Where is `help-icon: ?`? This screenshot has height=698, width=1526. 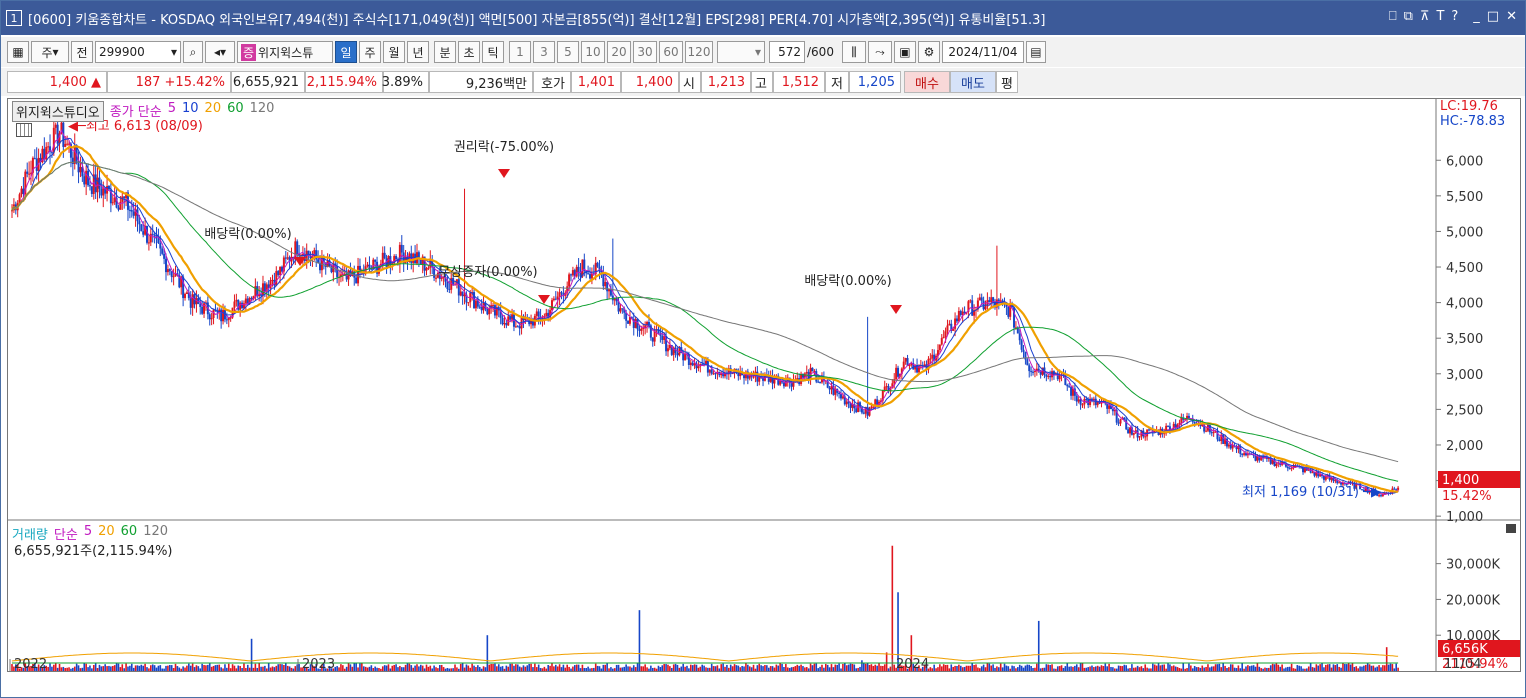
help-icon: ? is located at coordinates (1454, 16).